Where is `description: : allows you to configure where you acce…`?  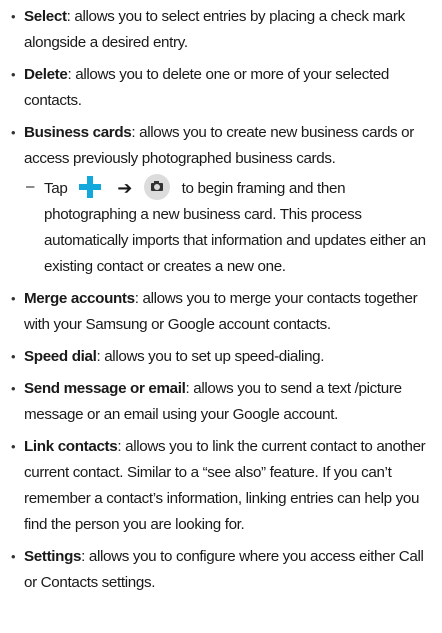 description: : allows you to configure where you acce… is located at coordinates (224, 569).